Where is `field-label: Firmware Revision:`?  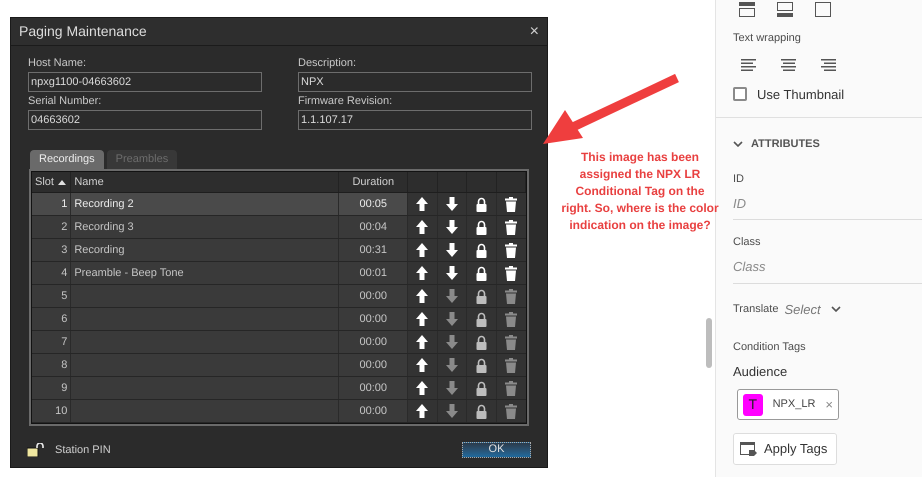
field-label: Firmware Revision: is located at coordinates (346, 101).